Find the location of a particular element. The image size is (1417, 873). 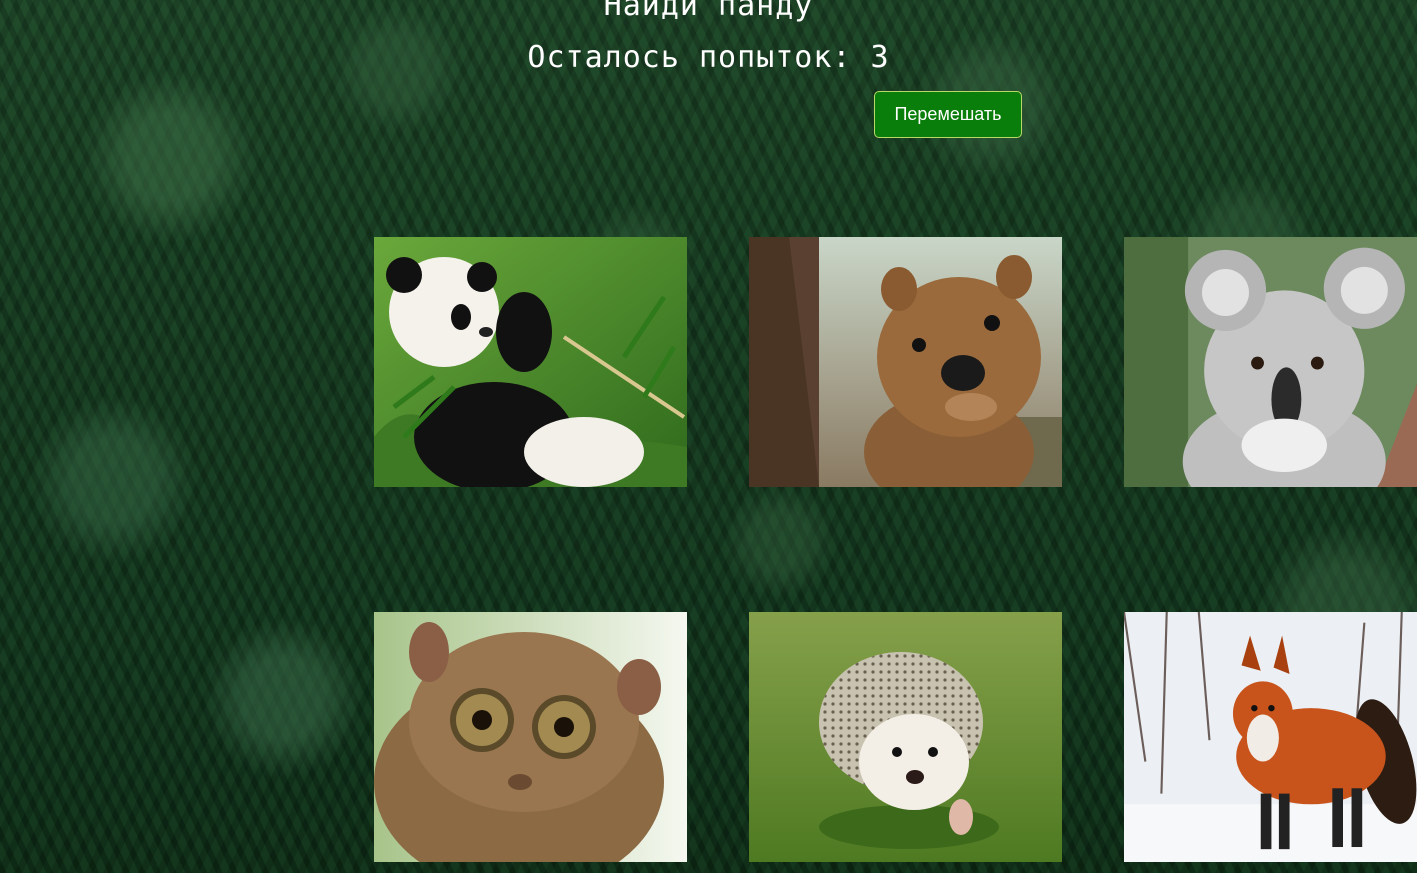

quokka-image is located at coordinates (905, 362).